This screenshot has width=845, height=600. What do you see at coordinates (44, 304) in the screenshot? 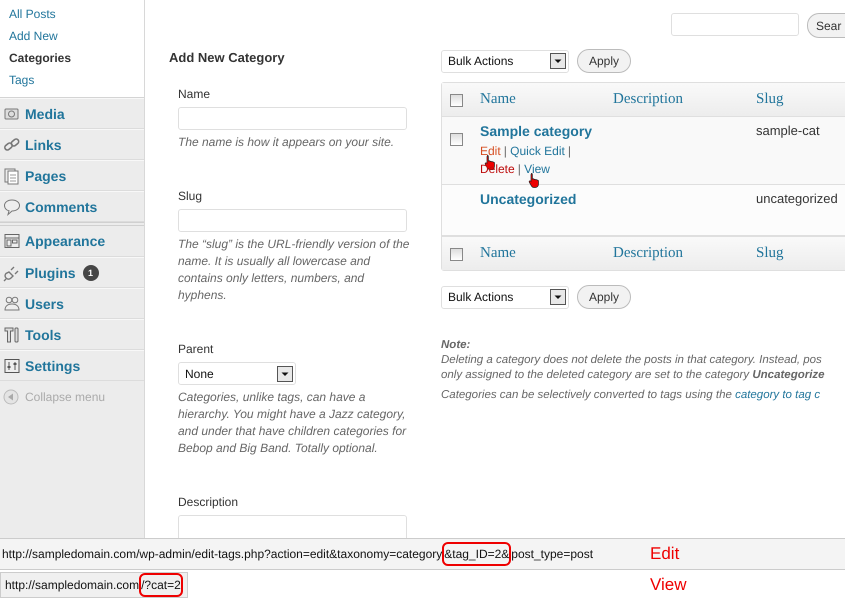
I see `menu-label: Users` at bounding box center [44, 304].